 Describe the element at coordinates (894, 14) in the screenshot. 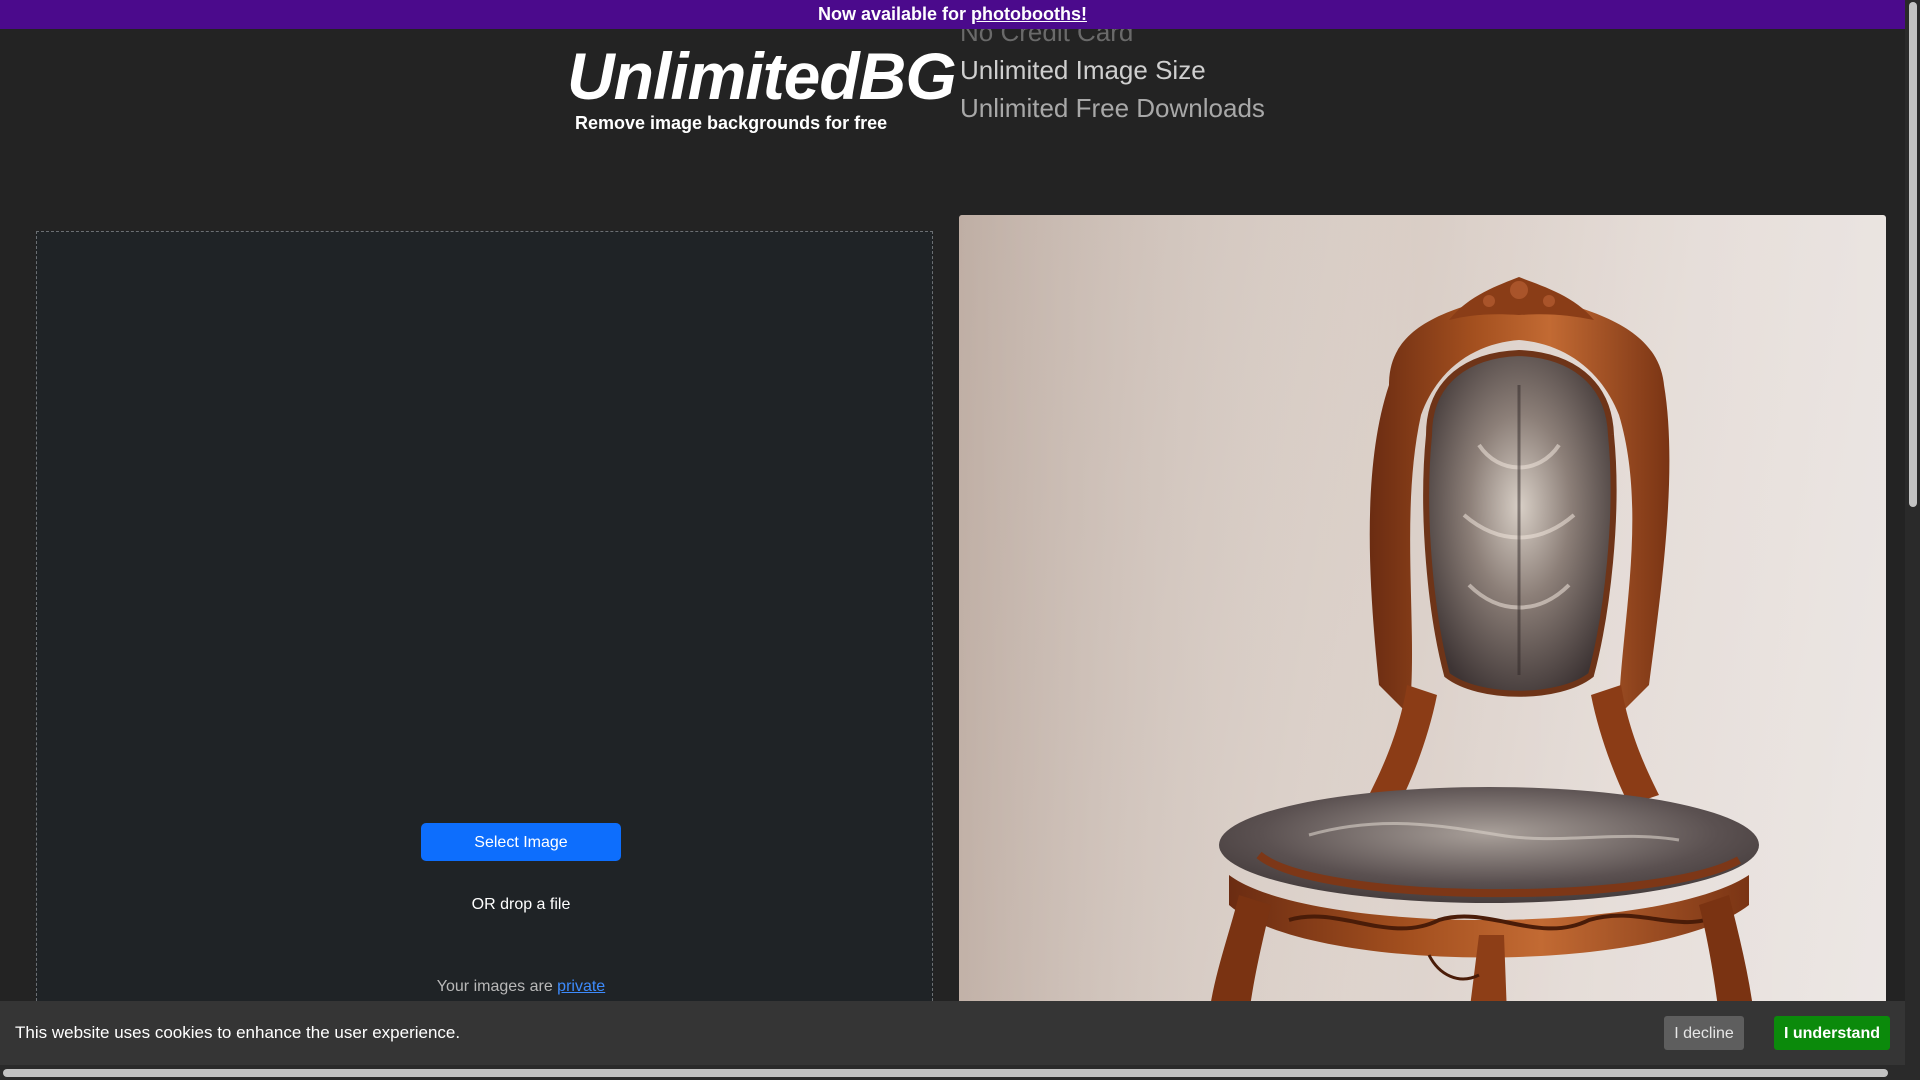

I see `promo-text: Now available for` at that location.